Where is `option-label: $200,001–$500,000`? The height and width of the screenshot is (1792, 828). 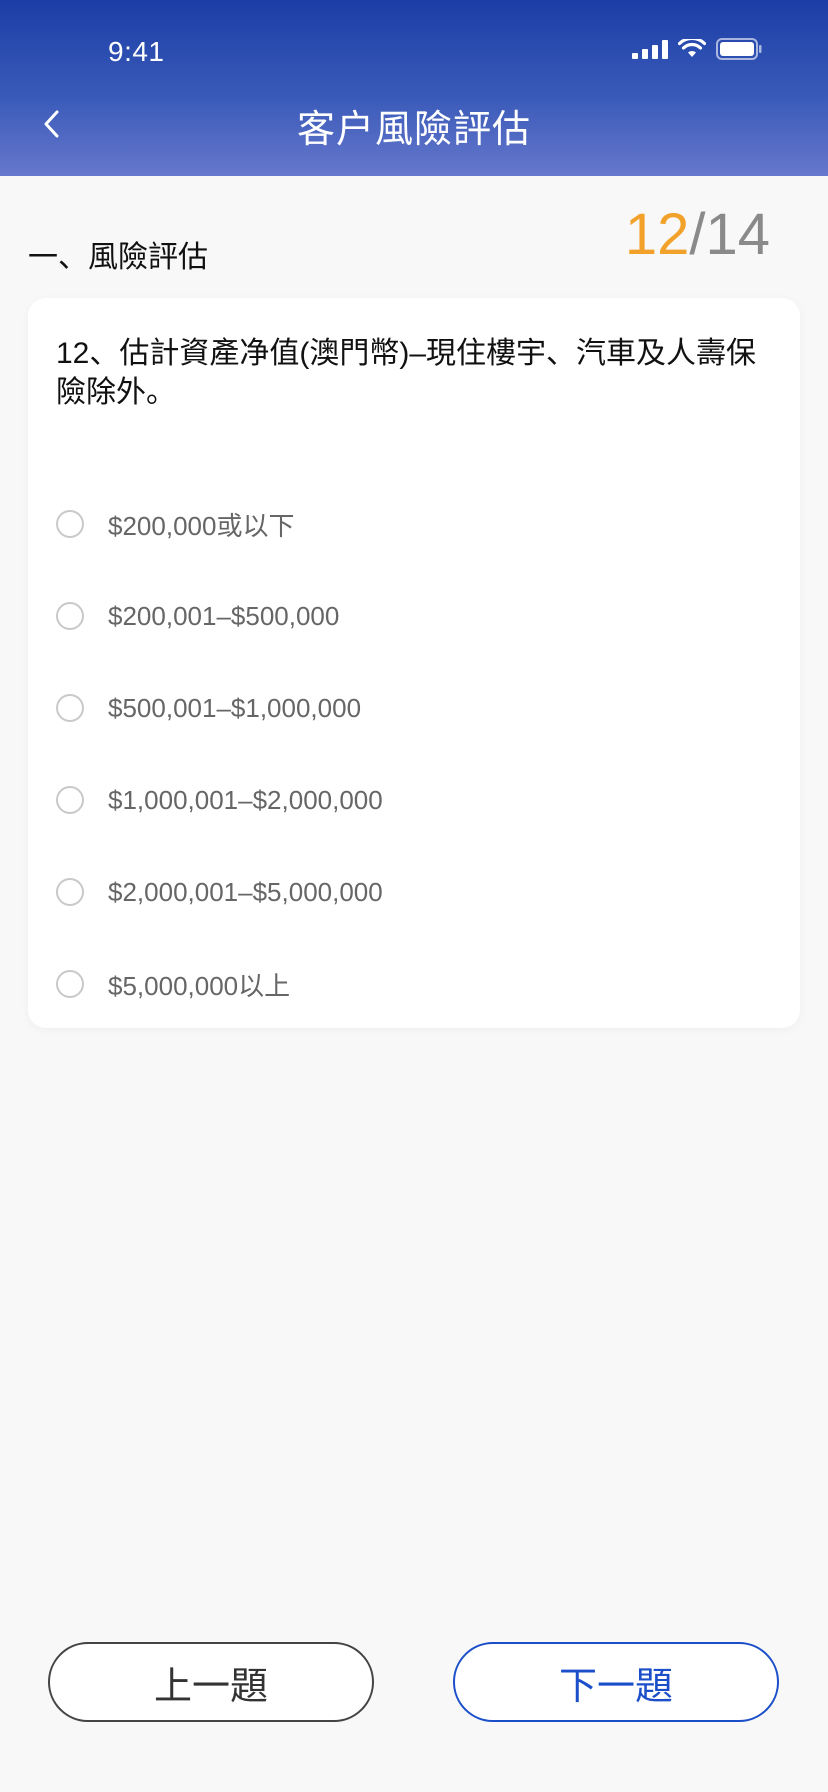 option-label: $200,001–$500,000 is located at coordinates (224, 615).